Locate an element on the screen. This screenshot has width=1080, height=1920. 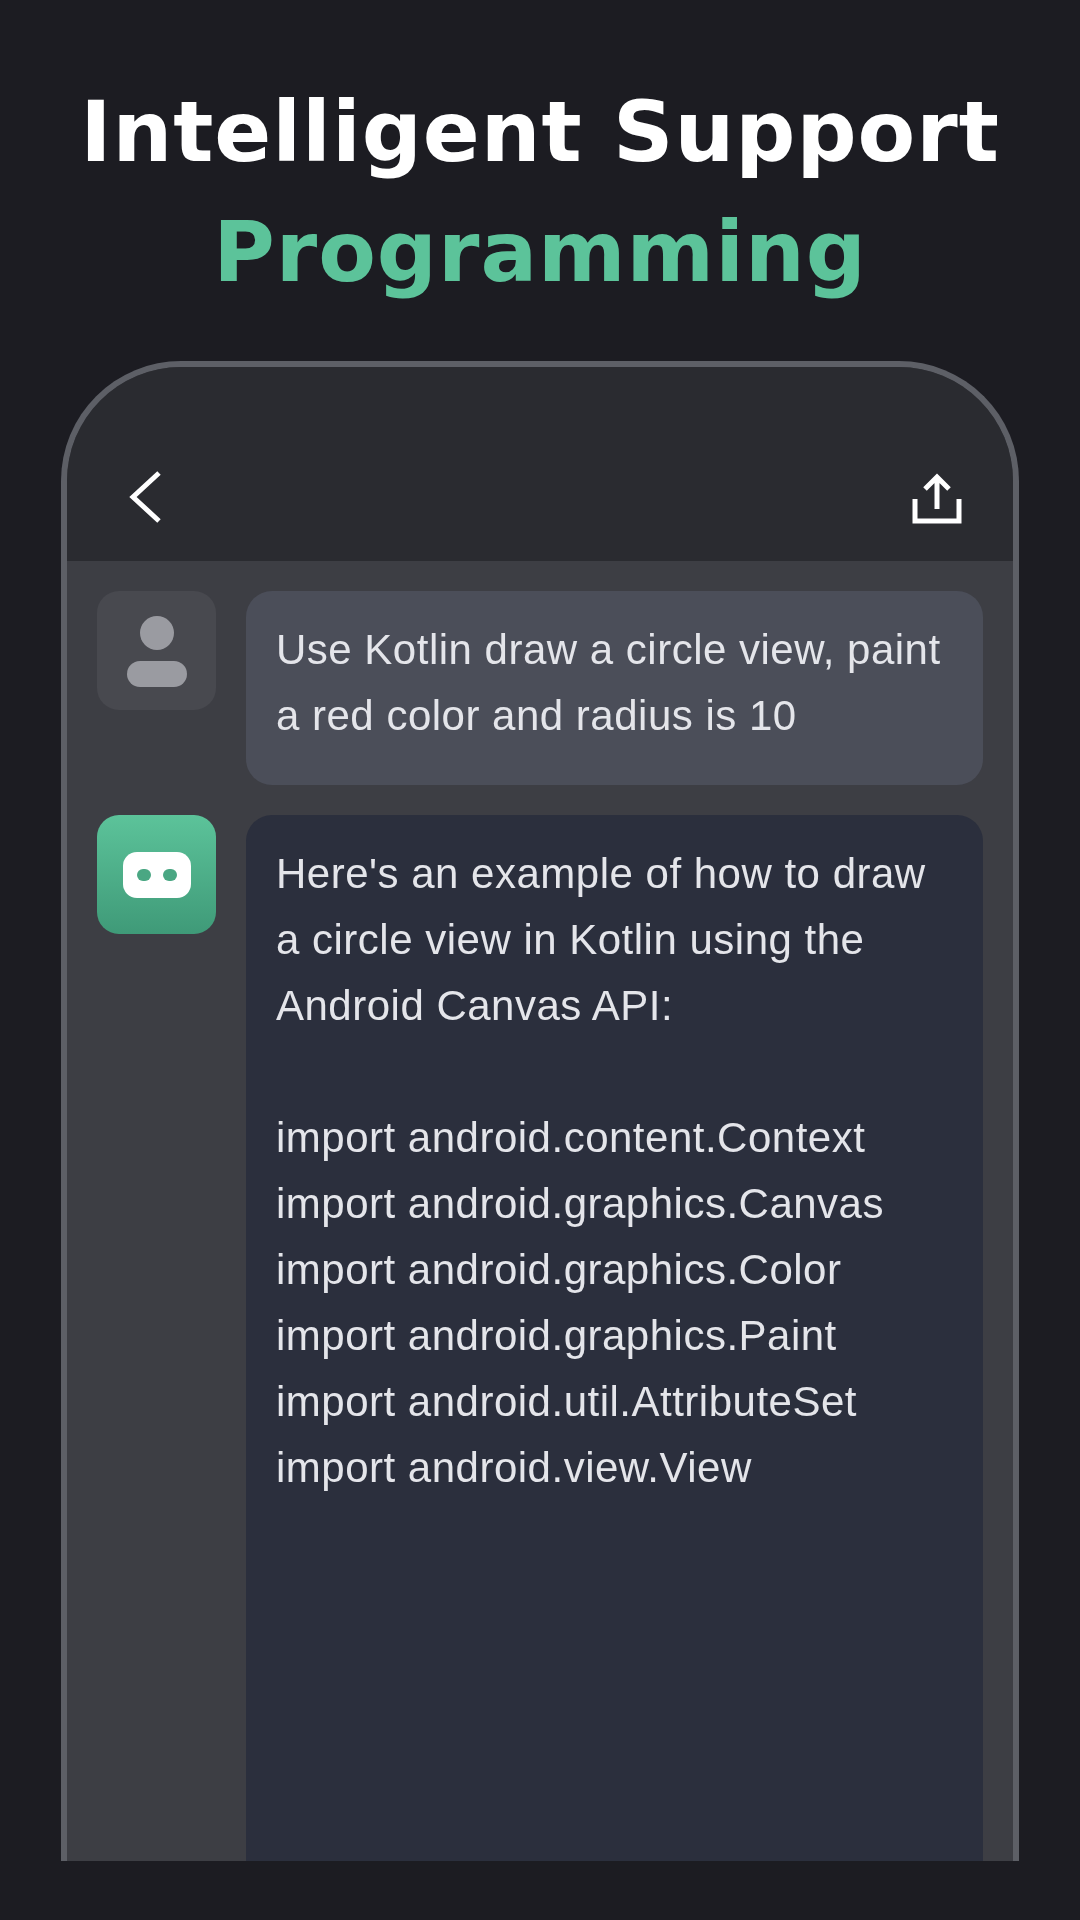
robot-face-icon is located at coordinates (156, 874).